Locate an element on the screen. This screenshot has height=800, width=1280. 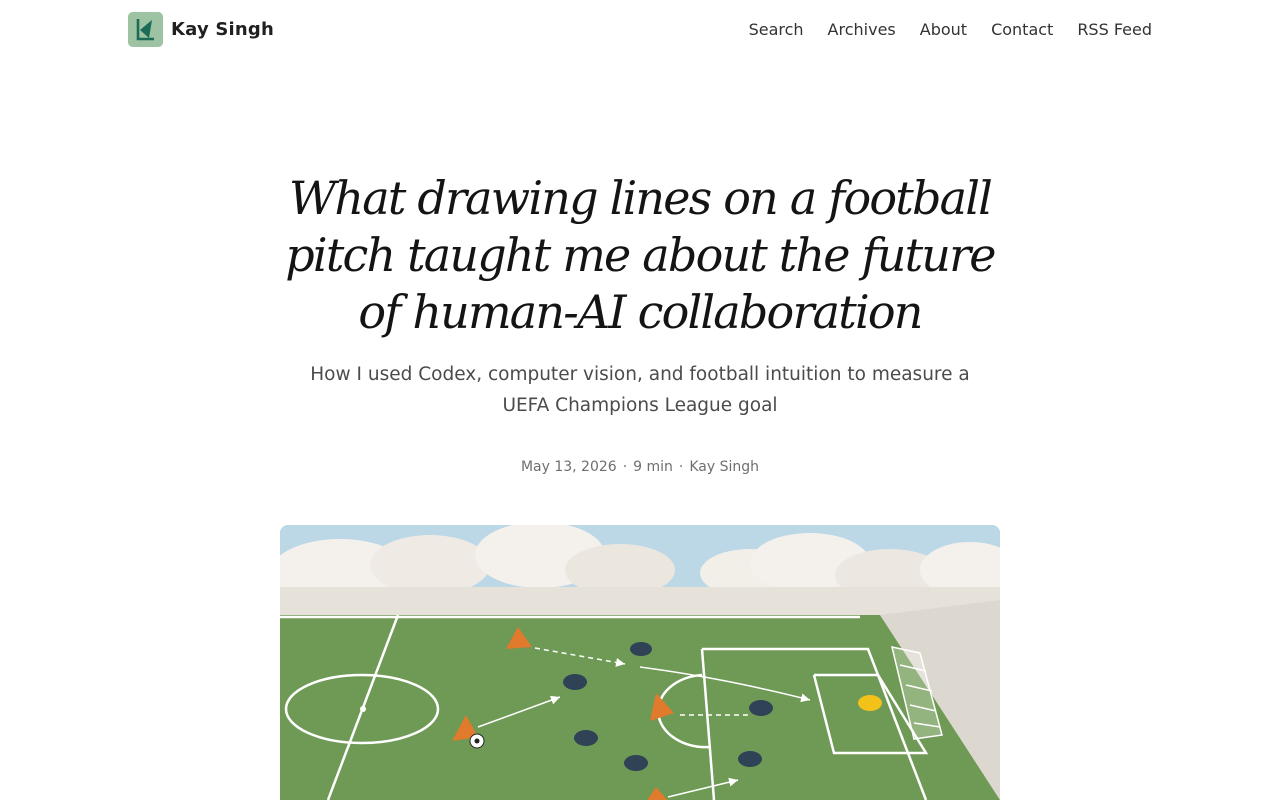
football-icon is located at coordinates (477, 741).